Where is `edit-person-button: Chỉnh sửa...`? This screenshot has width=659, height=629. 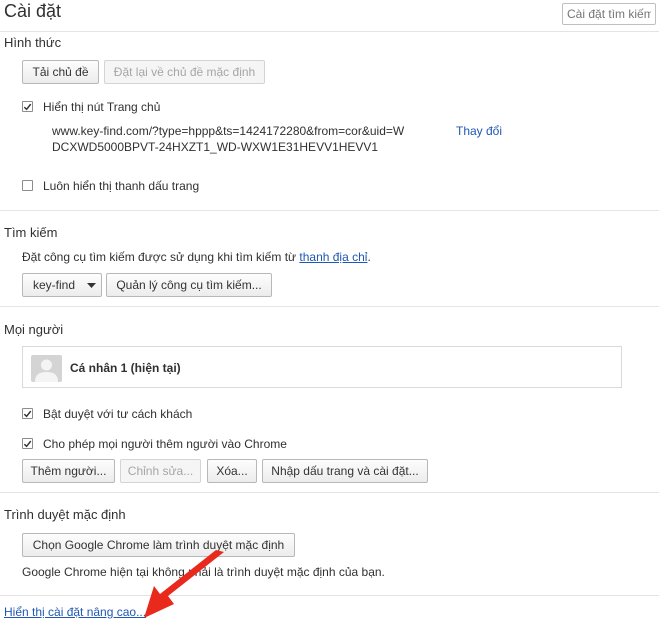 edit-person-button: Chỉnh sửa... is located at coordinates (160, 471).